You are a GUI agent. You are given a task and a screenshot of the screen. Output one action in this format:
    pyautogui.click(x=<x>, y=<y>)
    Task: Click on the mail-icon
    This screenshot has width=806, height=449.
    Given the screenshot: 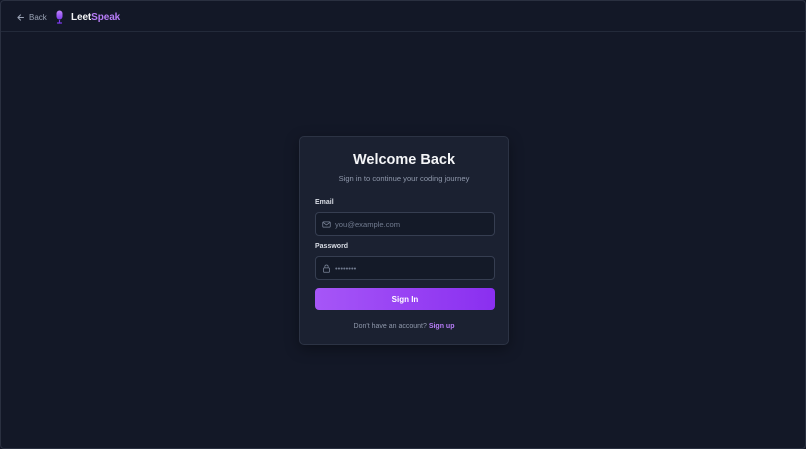 What is the action you would take?
    pyautogui.click(x=326, y=224)
    